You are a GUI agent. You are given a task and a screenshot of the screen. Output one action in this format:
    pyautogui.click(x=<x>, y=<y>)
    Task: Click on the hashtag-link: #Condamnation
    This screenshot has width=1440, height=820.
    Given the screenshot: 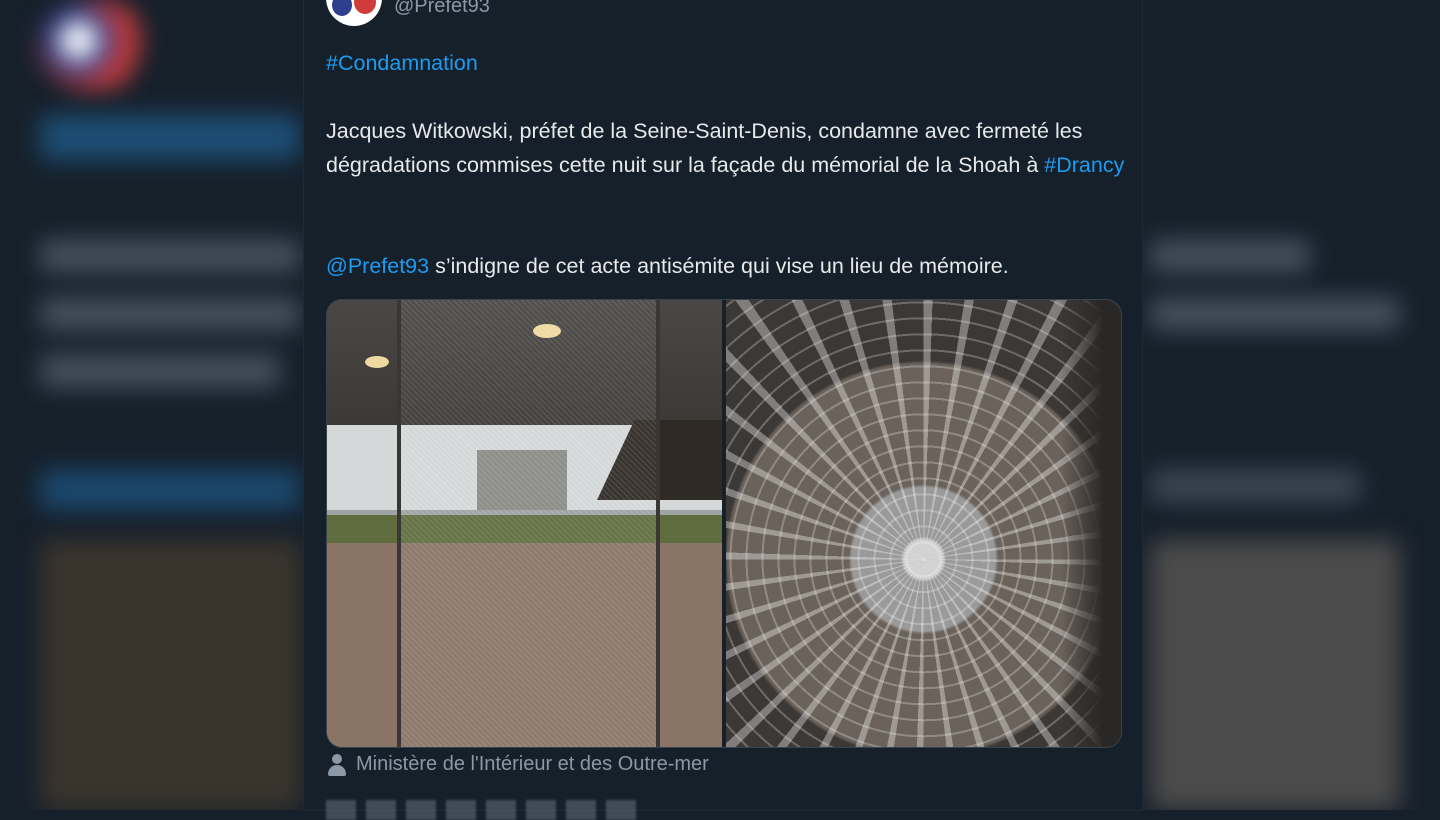 What is the action you would take?
    pyautogui.click(x=402, y=63)
    